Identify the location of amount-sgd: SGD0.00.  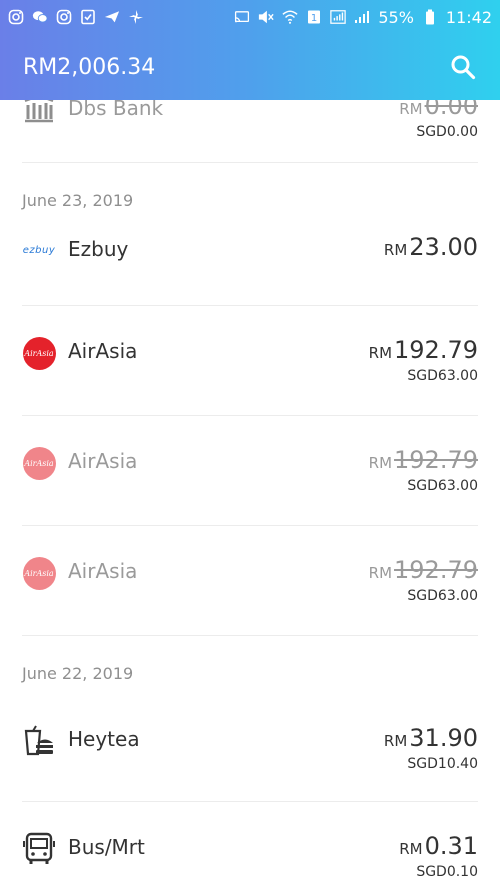
(447, 132).